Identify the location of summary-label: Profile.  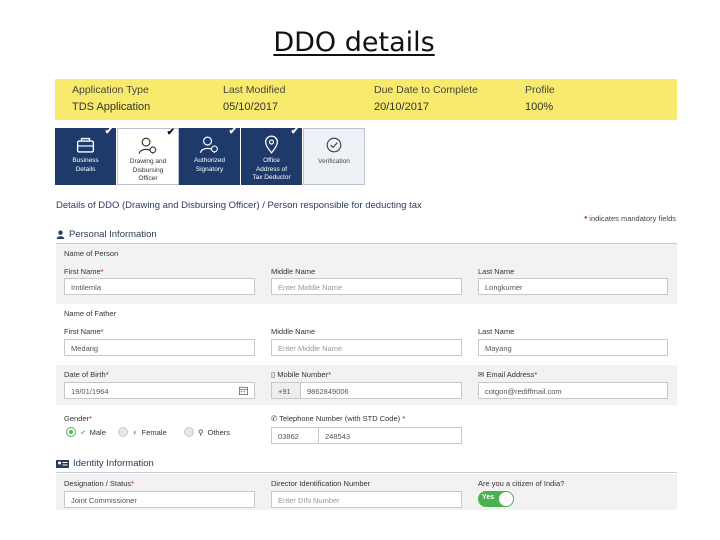
(540, 90).